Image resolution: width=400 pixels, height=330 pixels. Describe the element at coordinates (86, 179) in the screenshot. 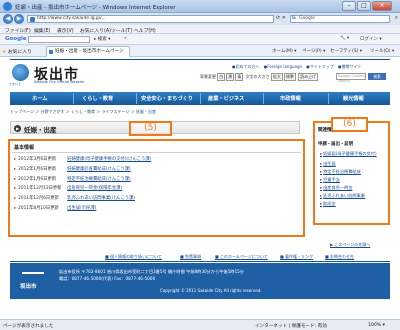

I see `info-link: 特定不妊治療費助成` at that location.